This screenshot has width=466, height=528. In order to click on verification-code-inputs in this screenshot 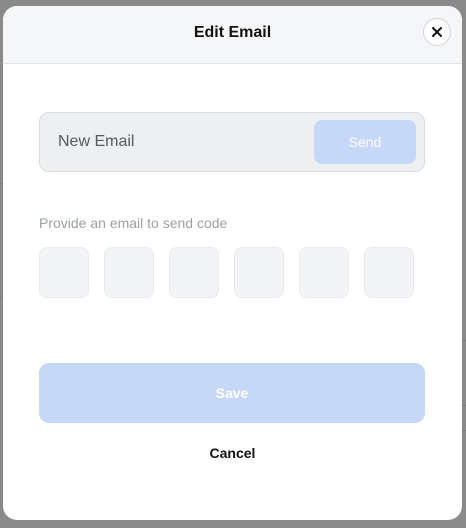, I will do `click(226, 272)`.